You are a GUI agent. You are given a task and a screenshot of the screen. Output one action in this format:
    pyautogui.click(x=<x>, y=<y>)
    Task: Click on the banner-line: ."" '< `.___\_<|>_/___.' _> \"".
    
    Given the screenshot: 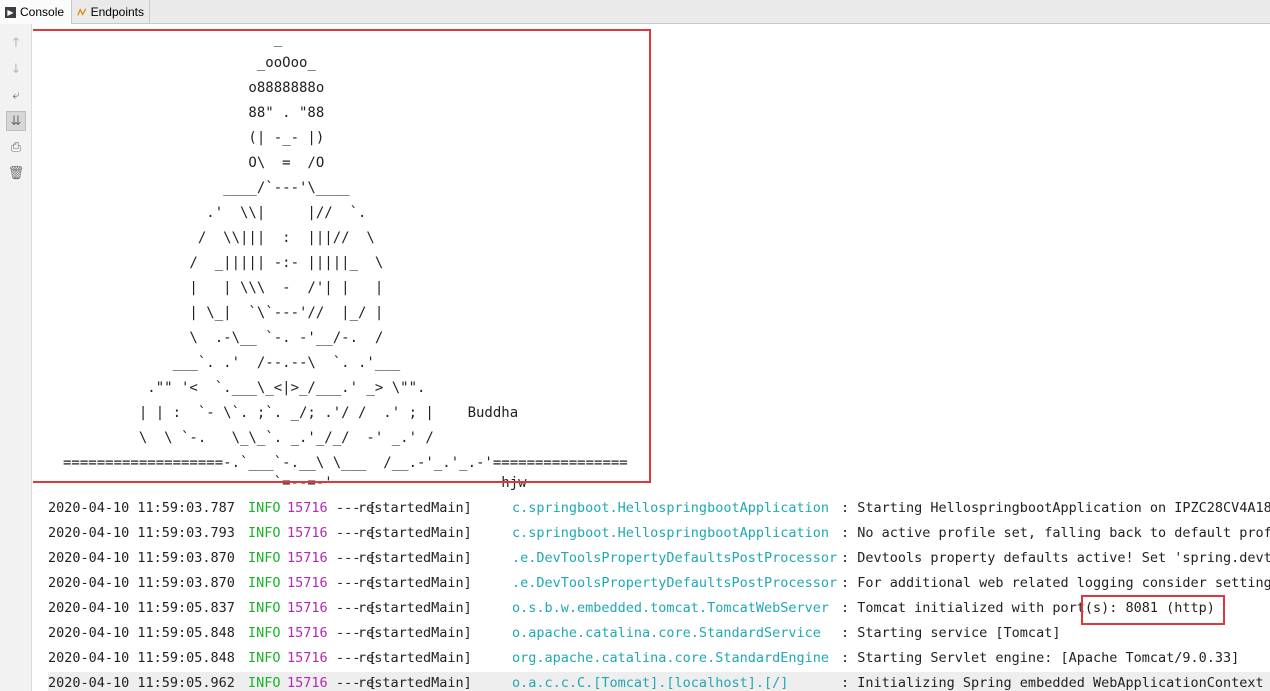 What is the action you would take?
    pyautogui.click(x=244, y=388)
    